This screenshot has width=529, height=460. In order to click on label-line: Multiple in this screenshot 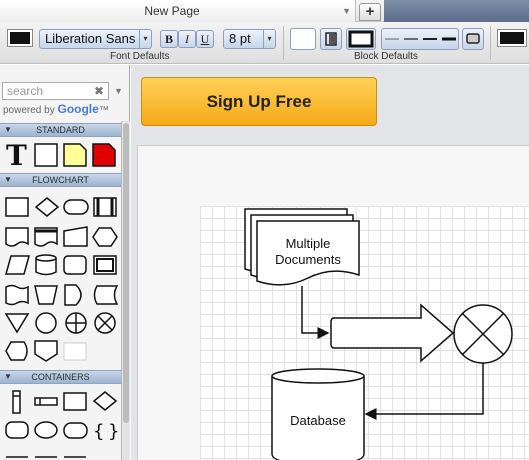, I will do `click(308, 243)`.